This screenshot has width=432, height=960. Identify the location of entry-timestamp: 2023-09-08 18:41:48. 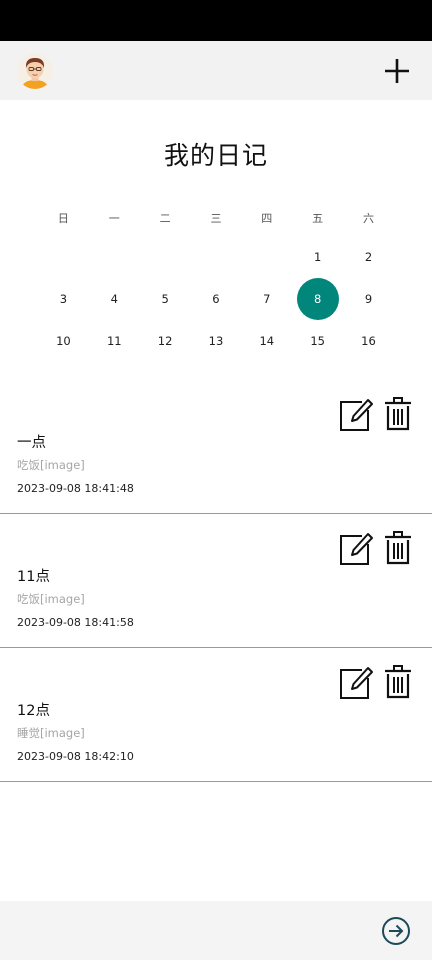
(75, 488).